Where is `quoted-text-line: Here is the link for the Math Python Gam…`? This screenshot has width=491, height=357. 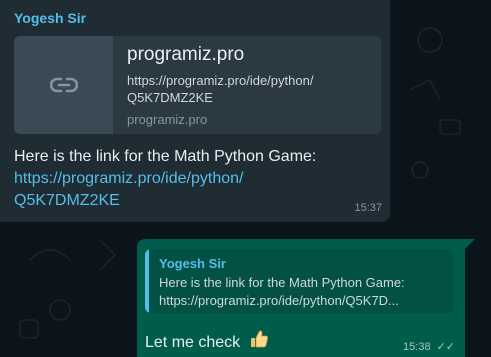 quoted-text-line: Here is the link for the Math Python Gam… is located at coordinates (282, 282).